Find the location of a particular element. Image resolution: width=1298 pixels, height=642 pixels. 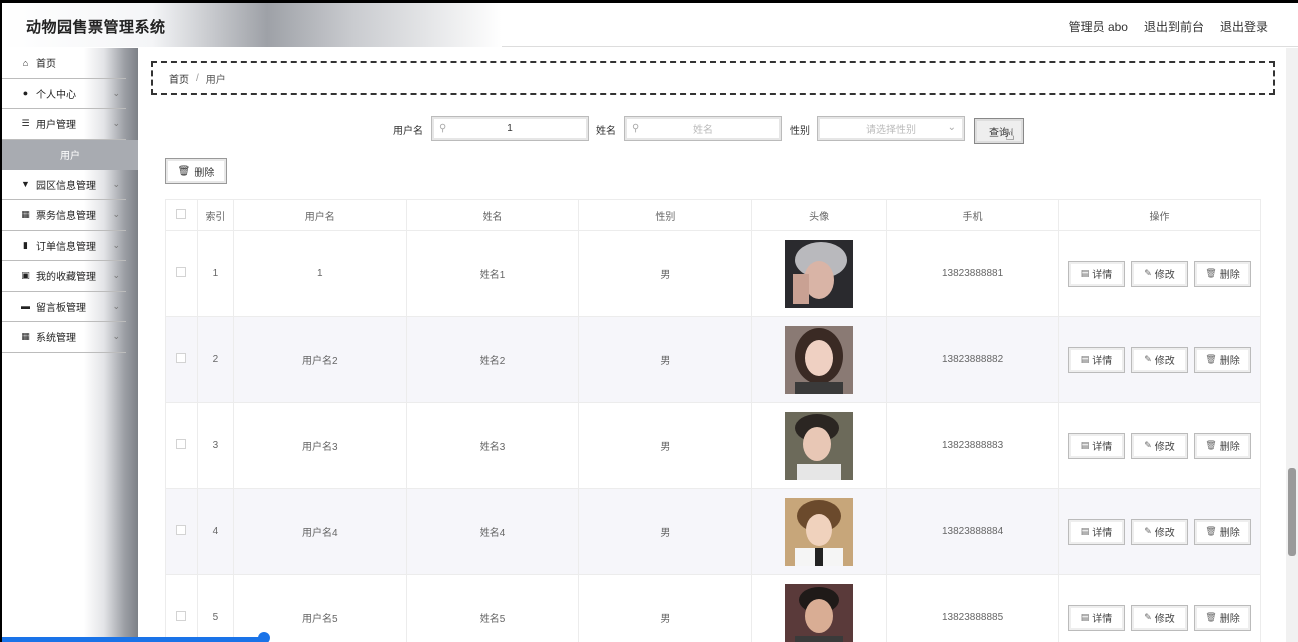

sidebar-item-home: ⌂ 首页 is located at coordinates (64, 63).